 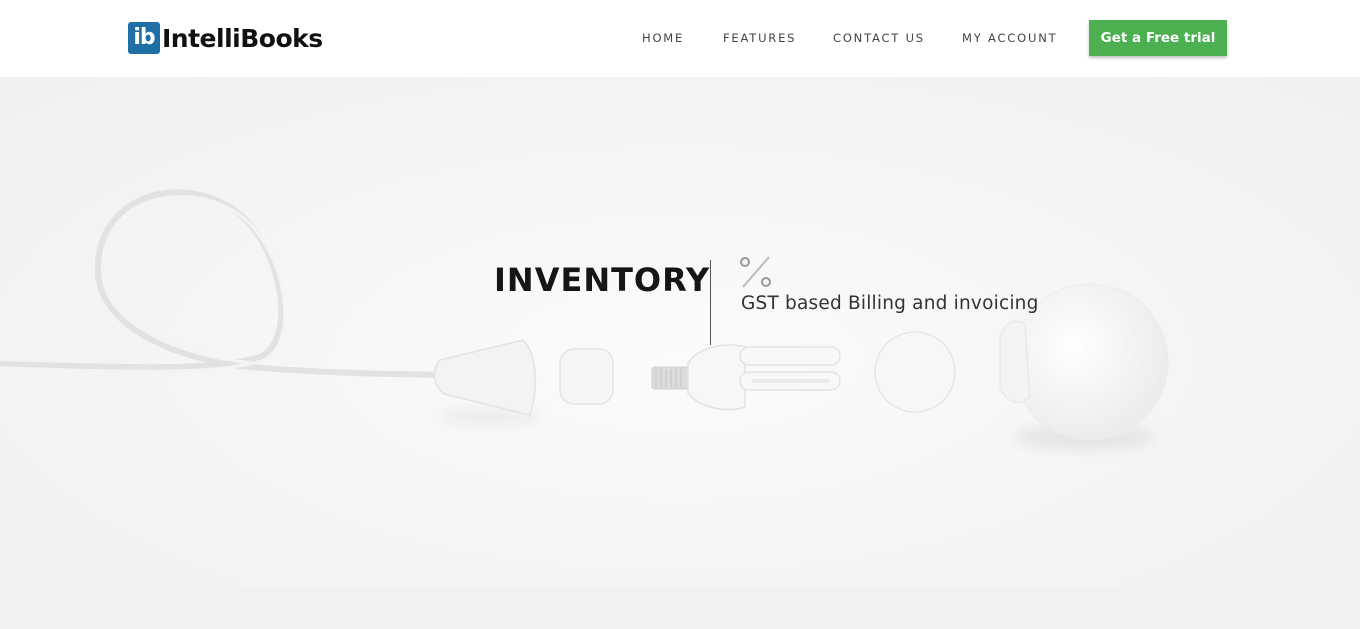 What do you see at coordinates (879, 38) in the screenshot?
I see `nav-contact-us-link: CONTACT US` at bounding box center [879, 38].